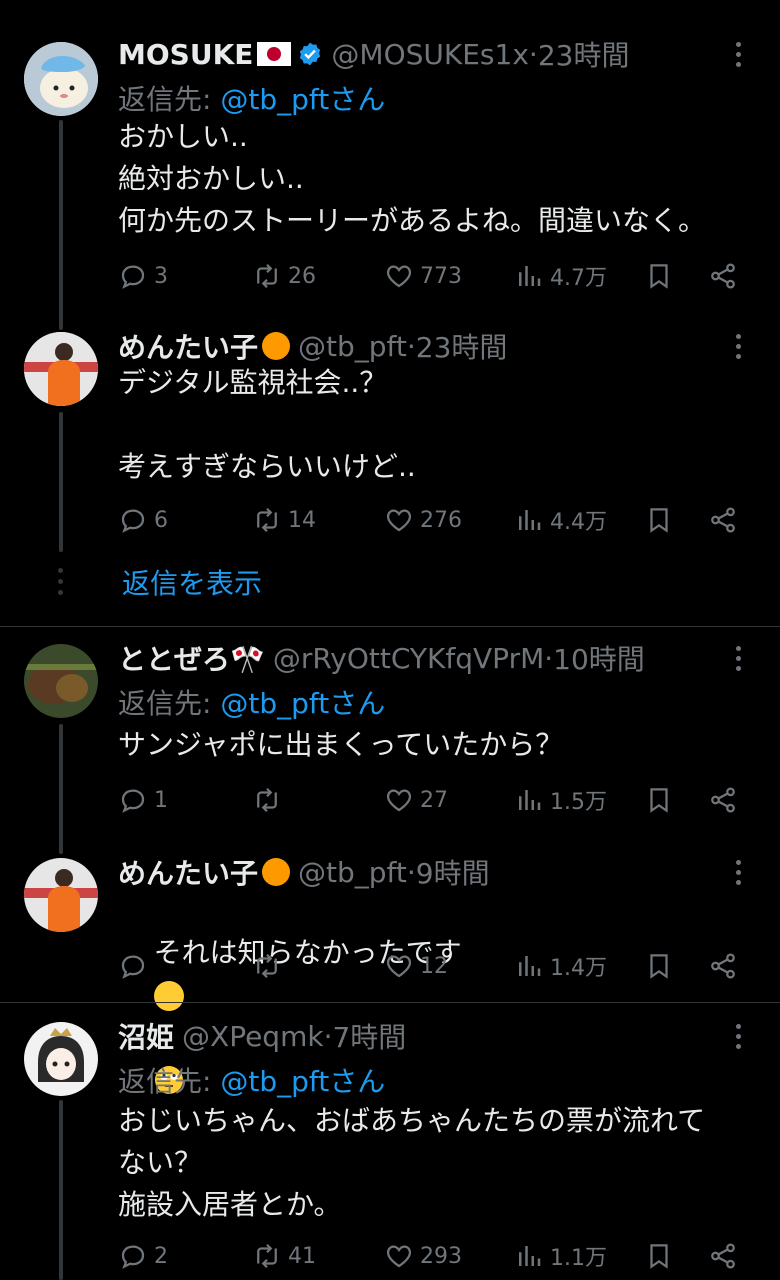  I want to click on timestamp: 9時間, so click(453, 872).